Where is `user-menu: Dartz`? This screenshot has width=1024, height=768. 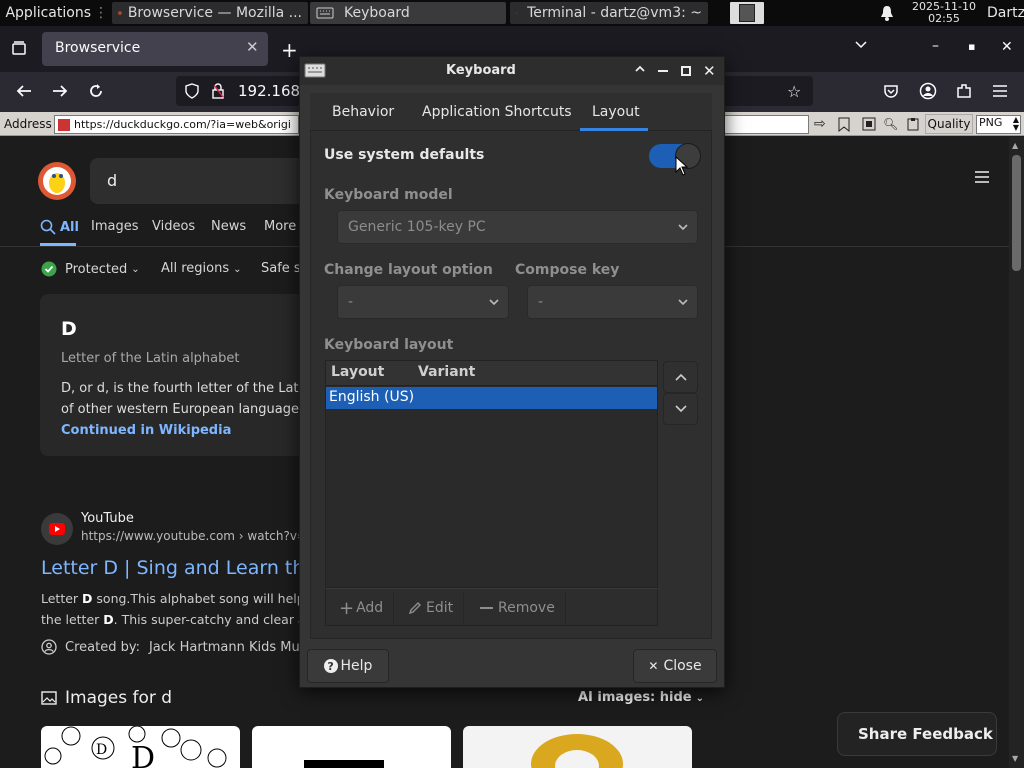
user-menu: Dartz is located at coordinates (1005, 13).